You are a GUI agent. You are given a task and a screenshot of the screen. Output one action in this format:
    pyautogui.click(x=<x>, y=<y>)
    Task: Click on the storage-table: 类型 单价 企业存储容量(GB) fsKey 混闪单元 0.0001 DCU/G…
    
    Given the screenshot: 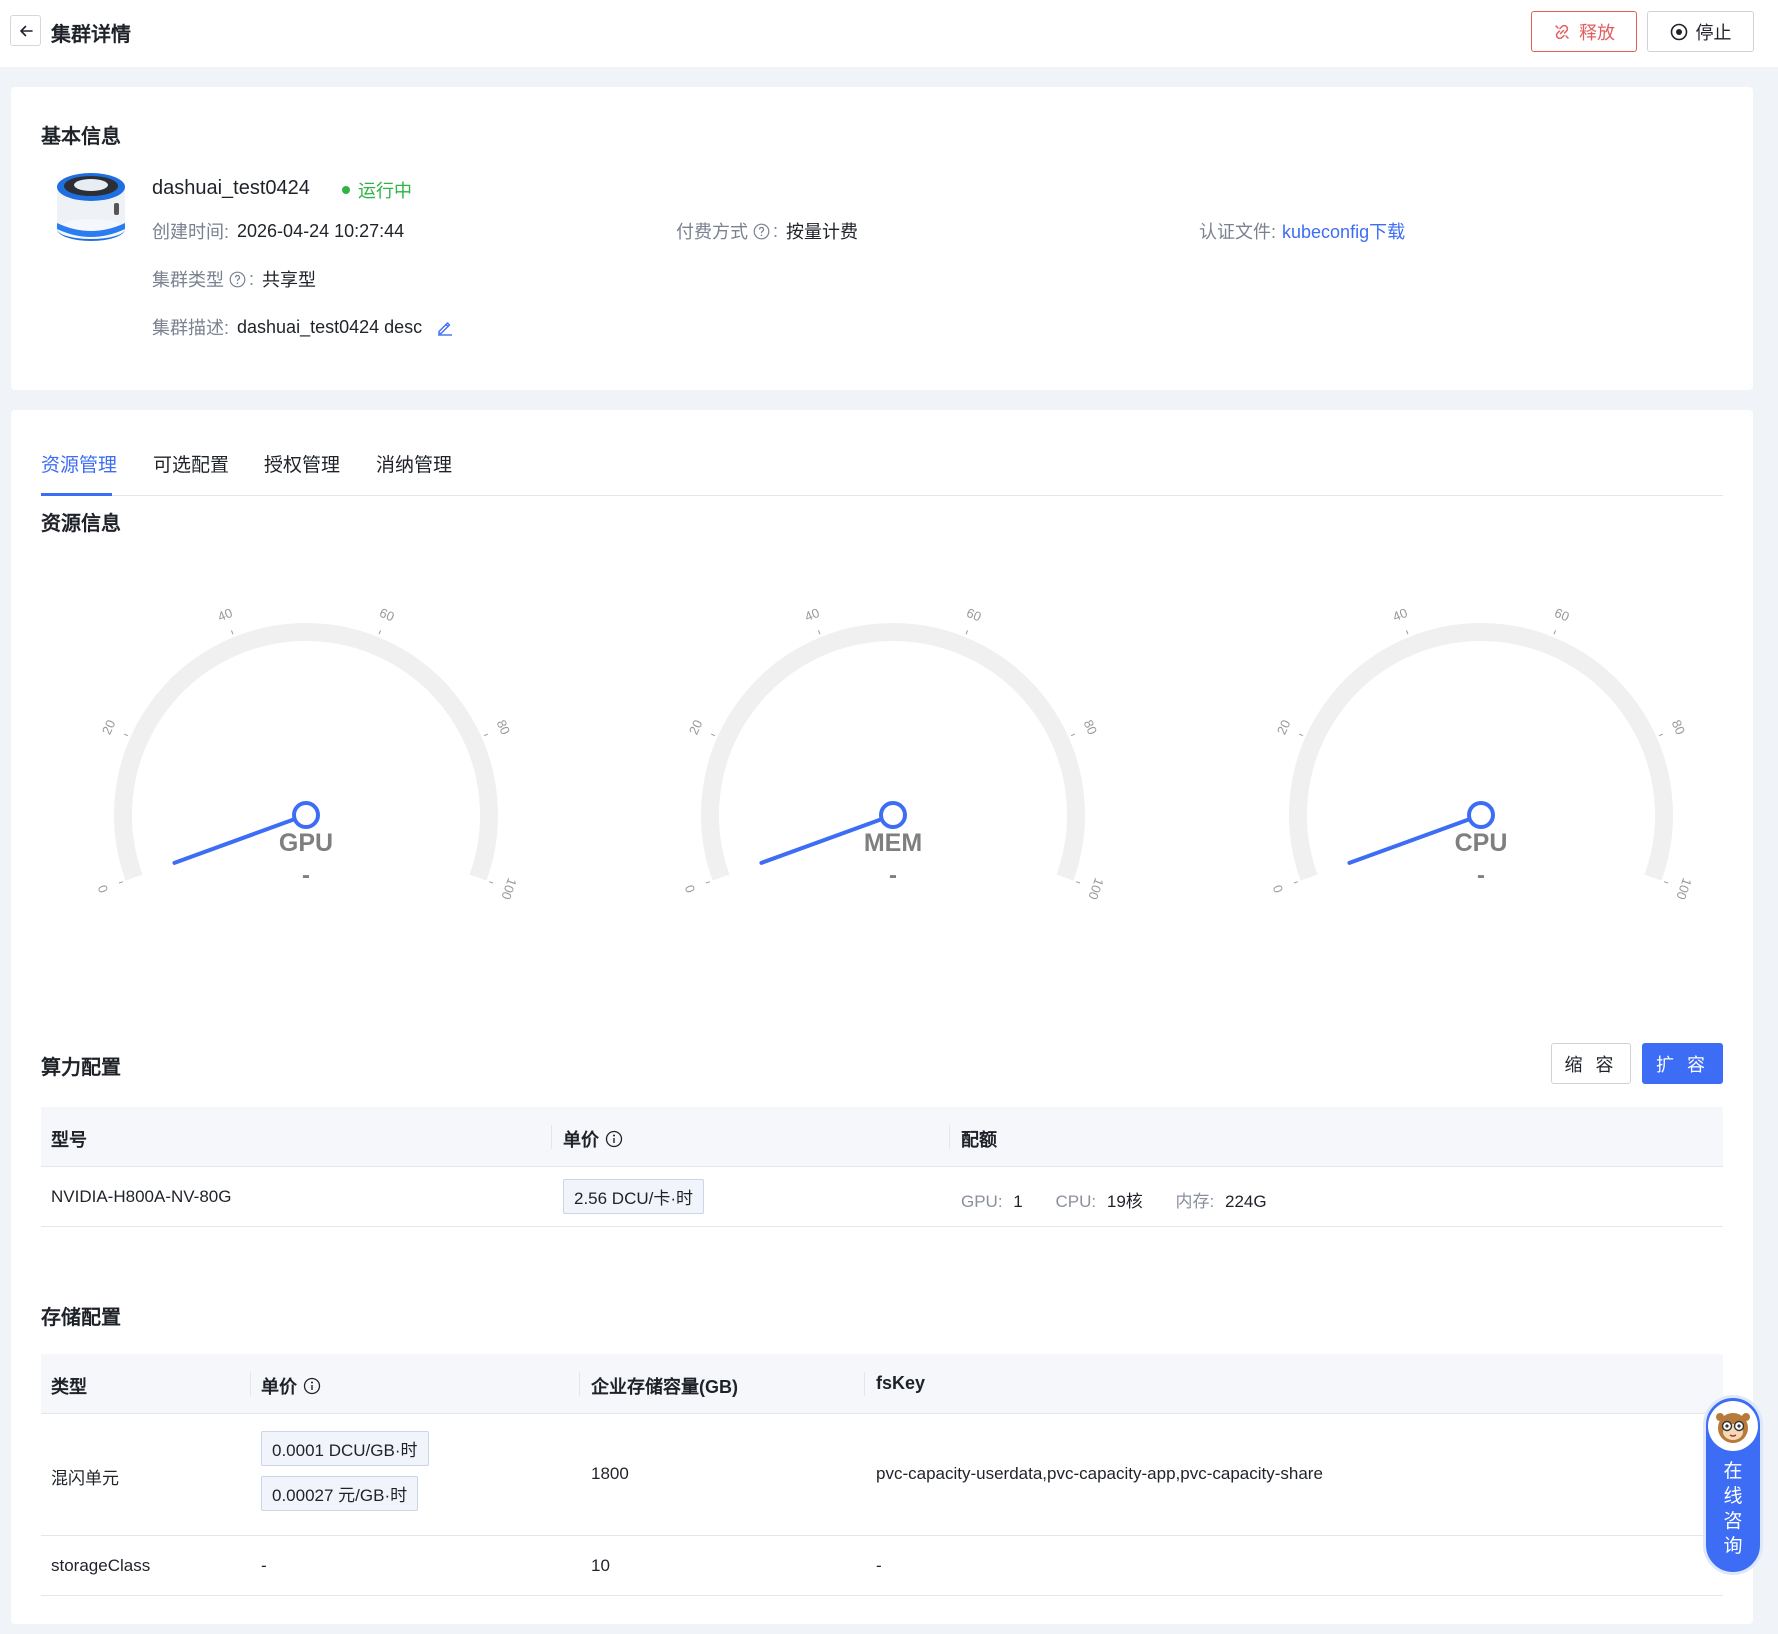 What is the action you would take?
    pyautogui.click(x=882, y=1475)
    